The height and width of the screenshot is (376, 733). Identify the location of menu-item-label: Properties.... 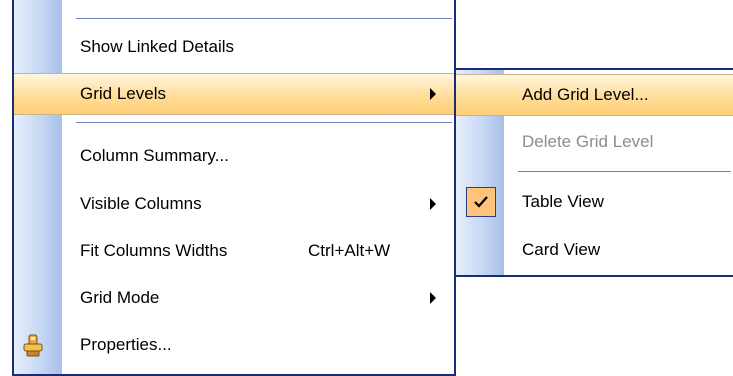
(126, 344).